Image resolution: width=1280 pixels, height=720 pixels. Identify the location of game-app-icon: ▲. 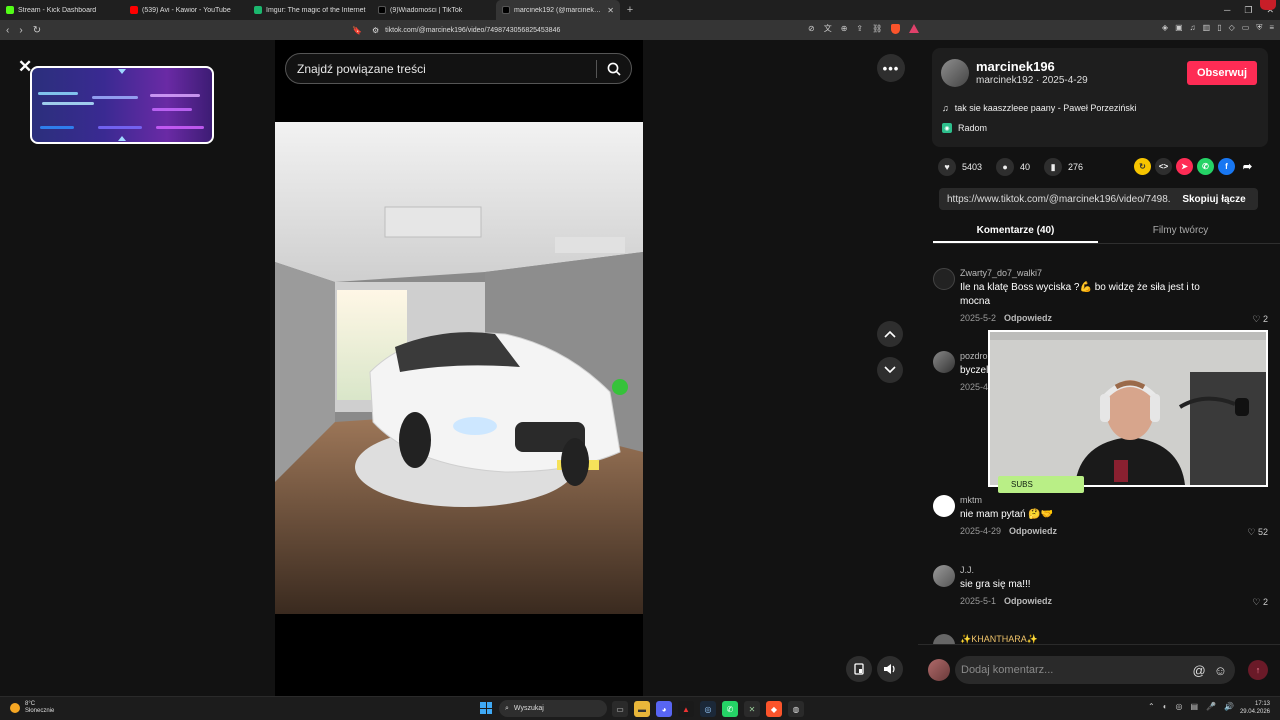
(686, 709).